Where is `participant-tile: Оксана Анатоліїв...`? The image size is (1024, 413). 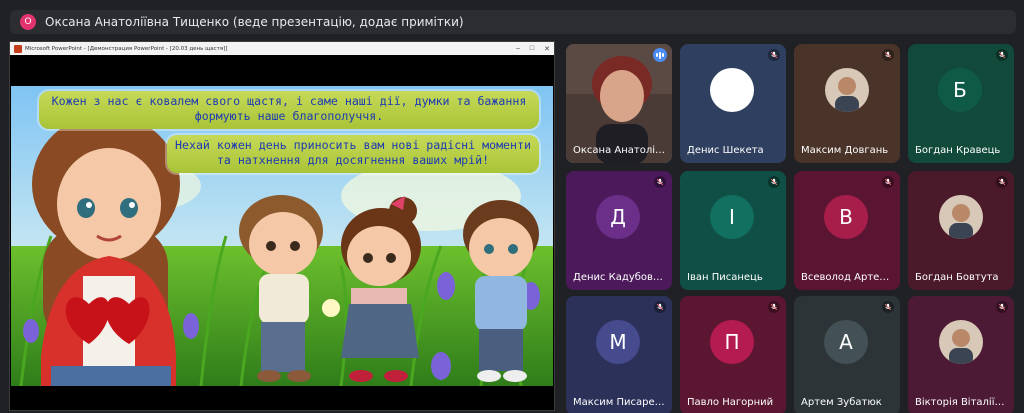
participant-tile: Оксана Анатоліїв... is located at coordinates (619, 103).